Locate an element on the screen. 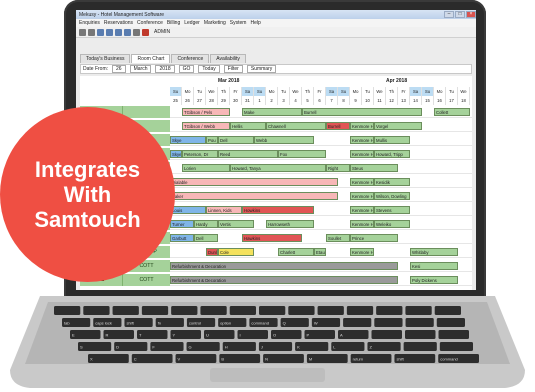  day-number-cell: 18 is located at coordinates (464, 100).